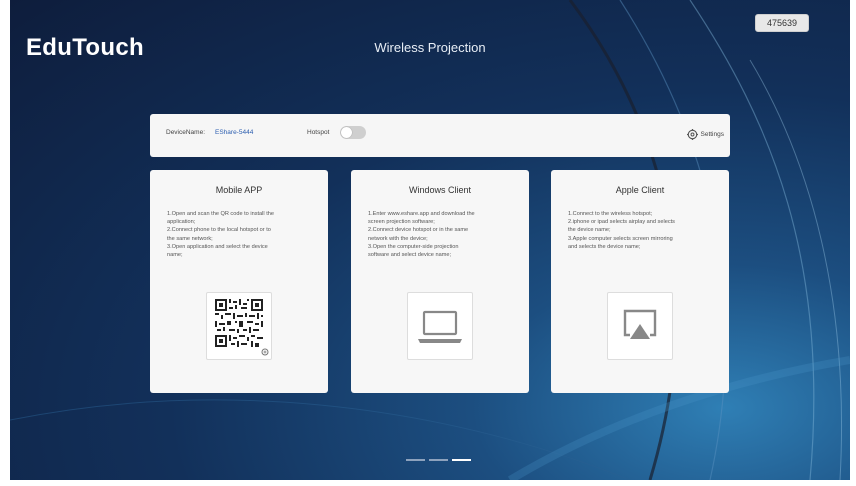 The height and width of the screenshot is (486, 856). I want to click on laptop-icon, so click(440, 326).